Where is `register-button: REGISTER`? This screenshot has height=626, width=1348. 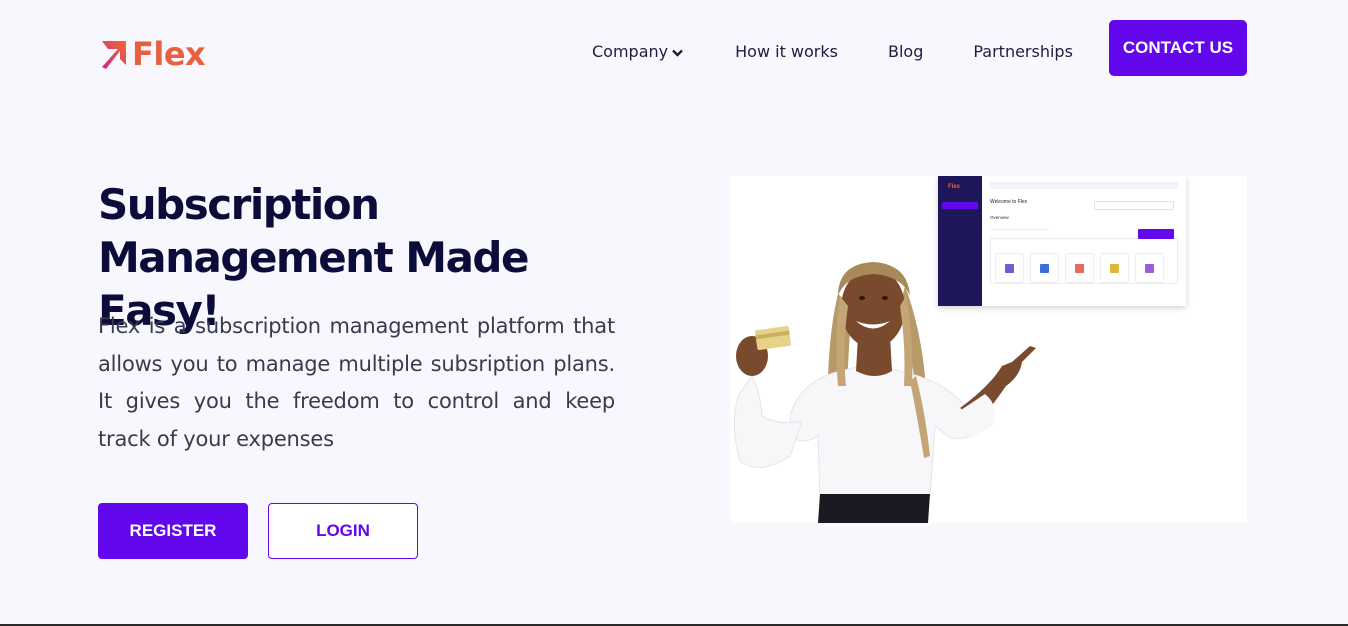
register-button: REGISTER is located at coordinates (173, 531).